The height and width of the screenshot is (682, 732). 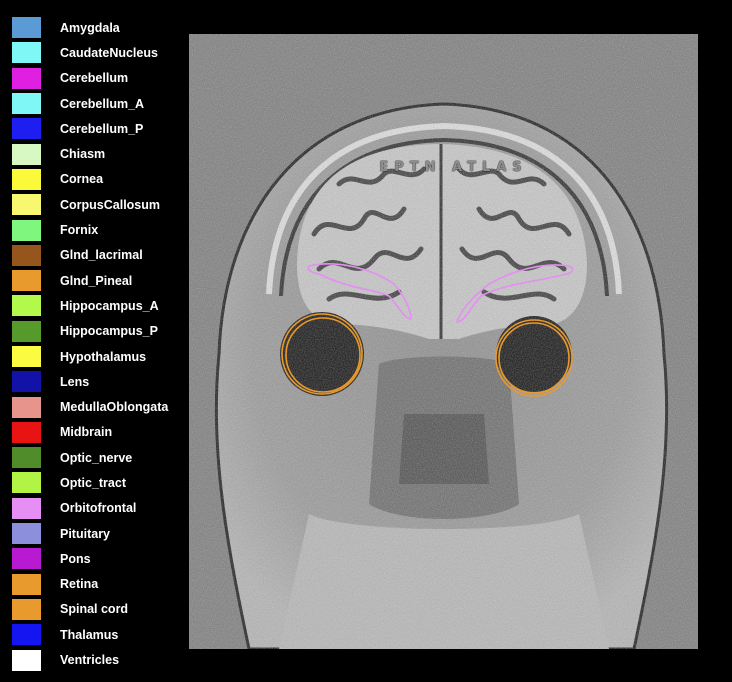 What do you see at coordinates (93, 482) in the screenshot?
I see `legend-label: Optic_tract` at bounding box center [93, 482].